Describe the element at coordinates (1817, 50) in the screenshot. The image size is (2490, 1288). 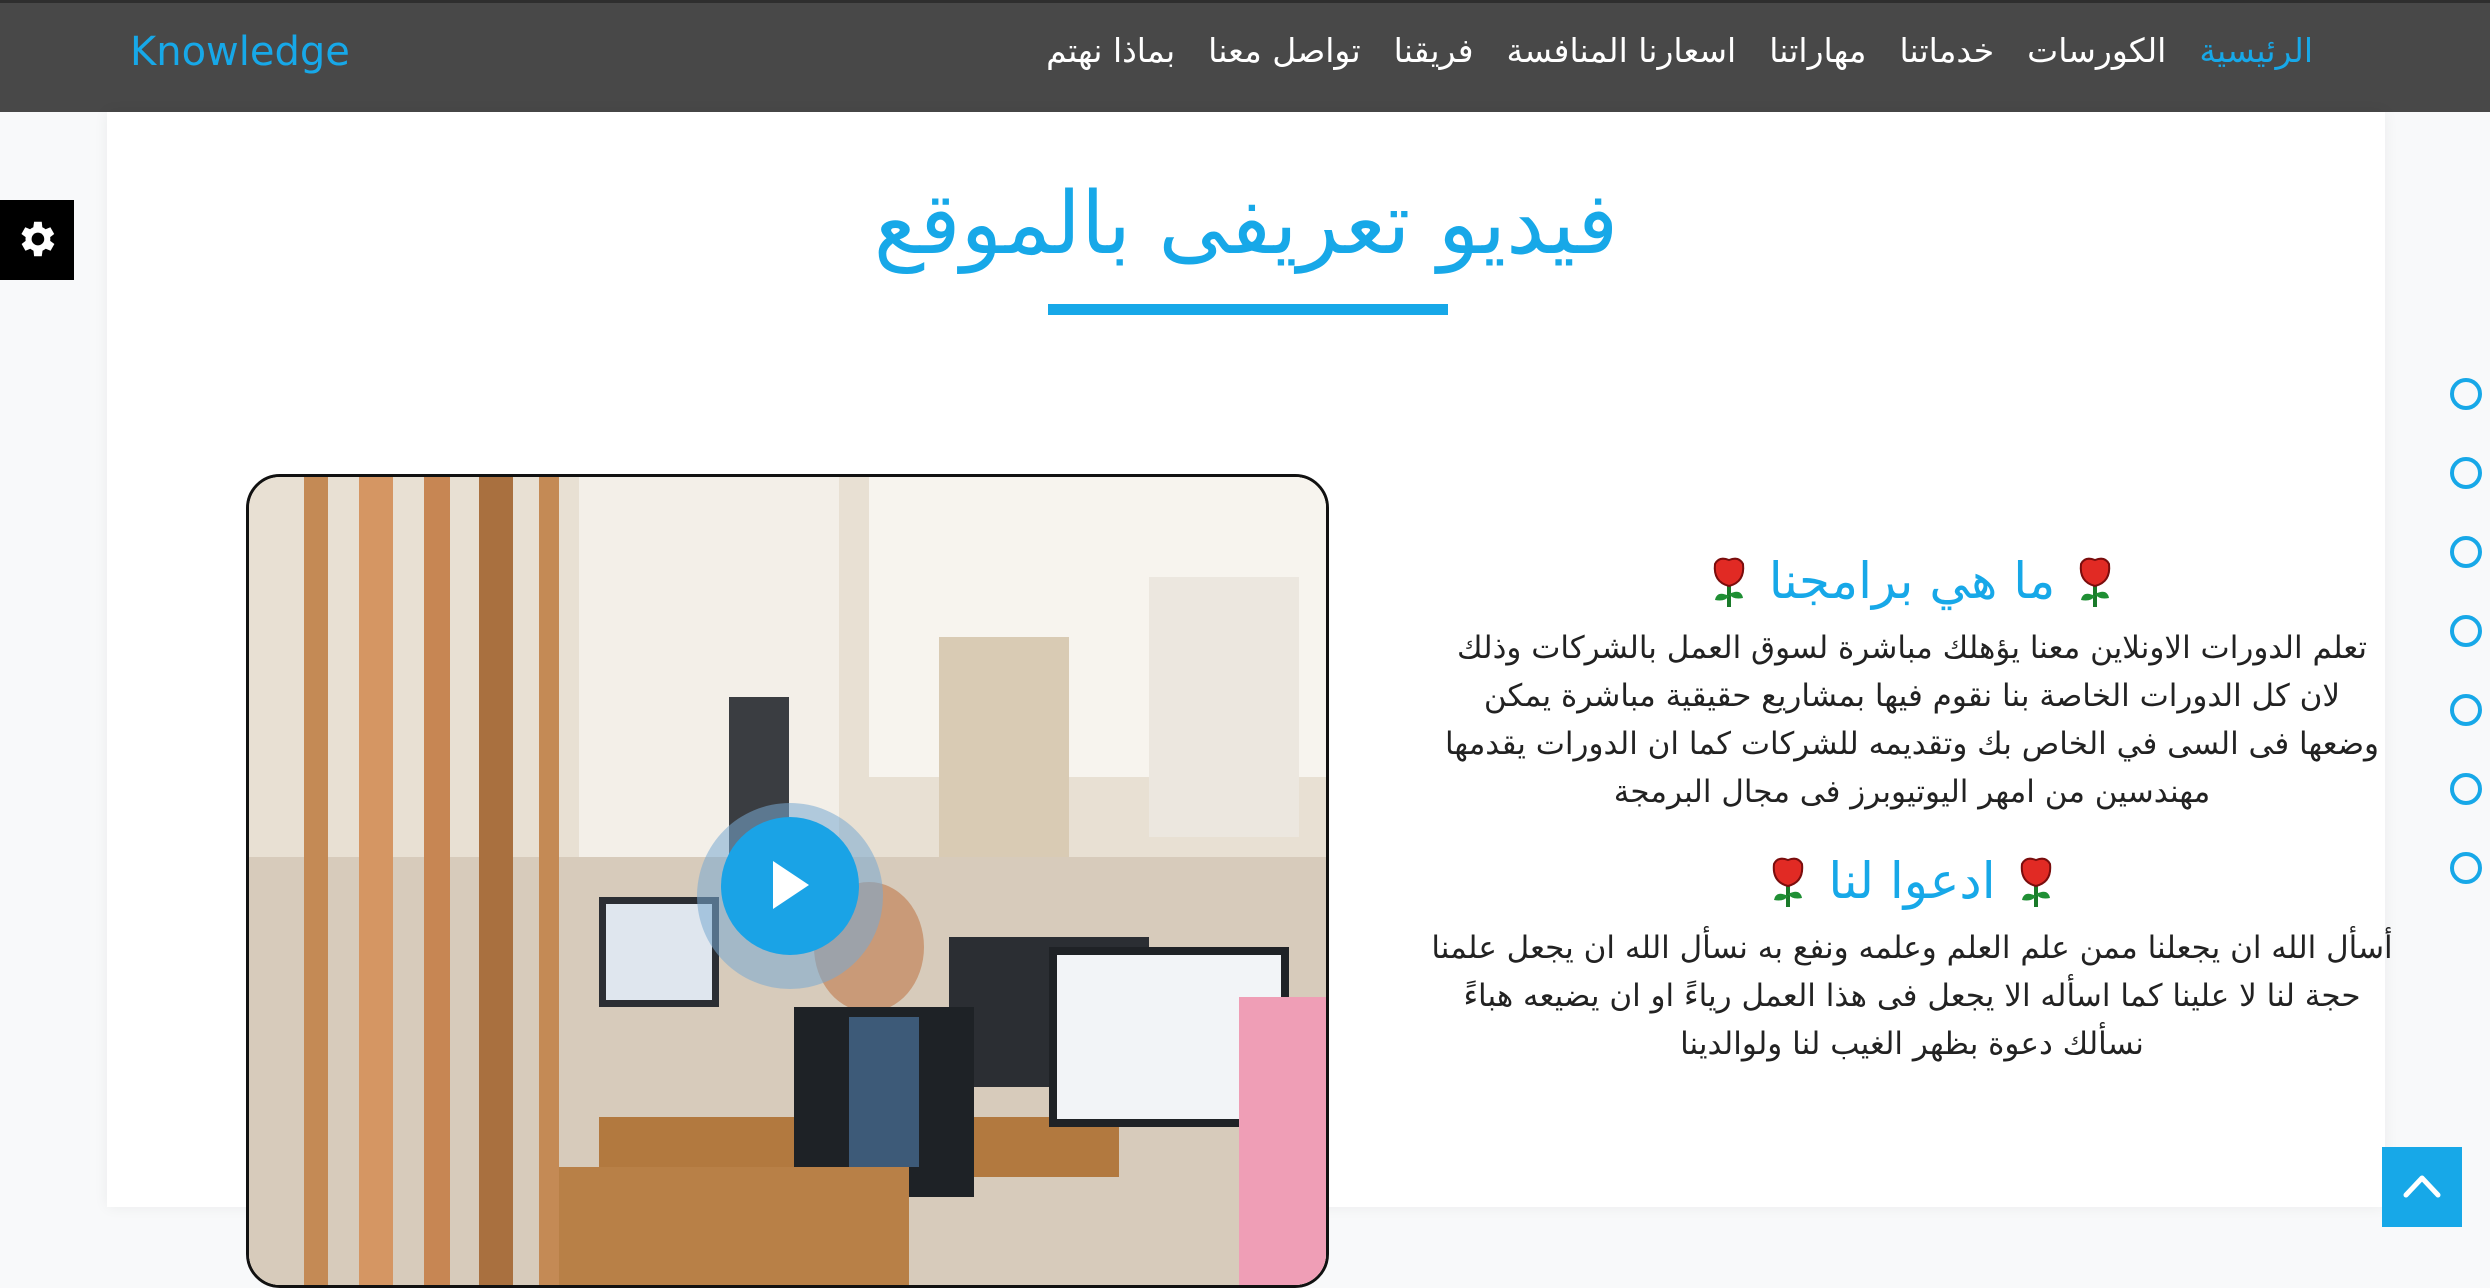
I see `nav-item-skills: مهاراتنا` at that location.